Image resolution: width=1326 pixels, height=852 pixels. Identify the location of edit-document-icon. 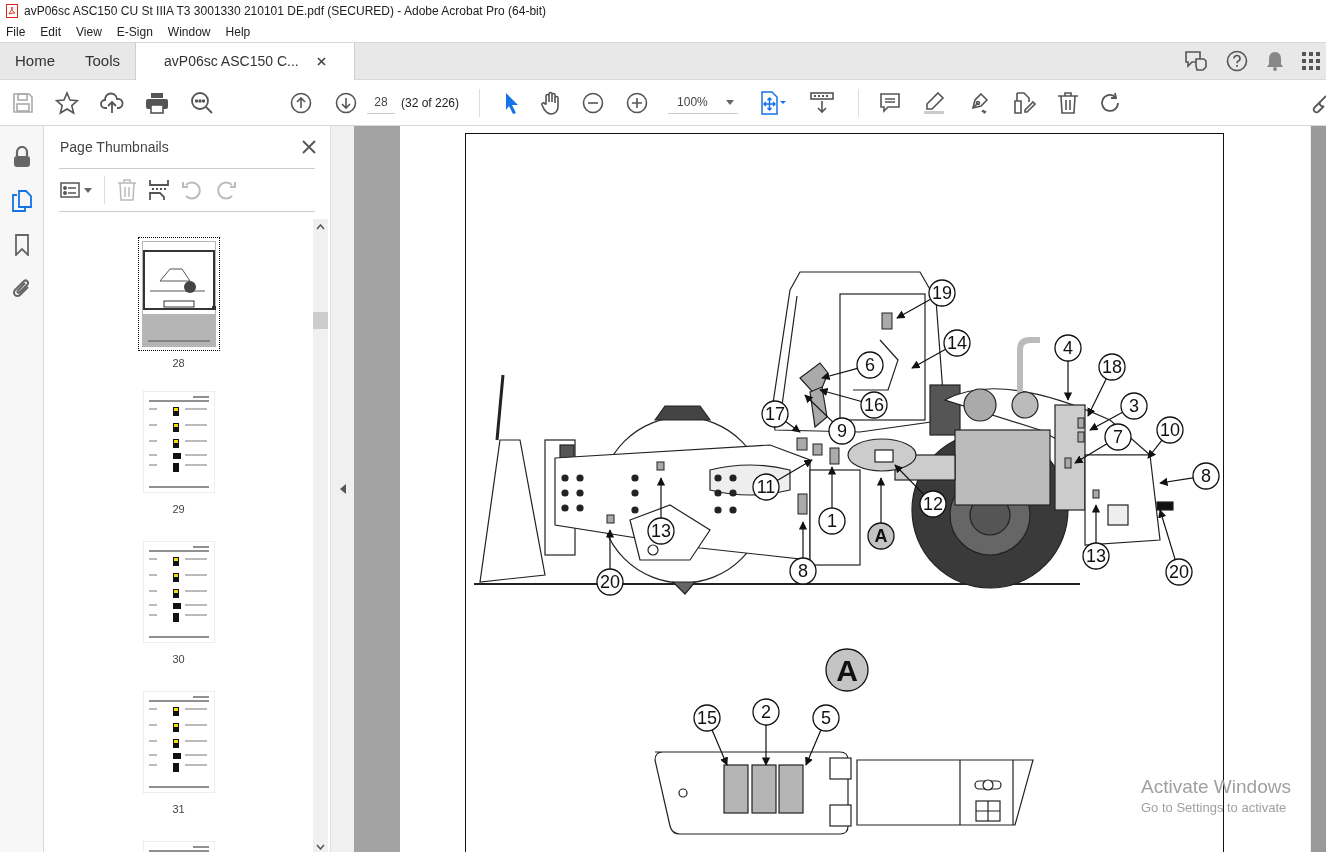
(1024, 102).